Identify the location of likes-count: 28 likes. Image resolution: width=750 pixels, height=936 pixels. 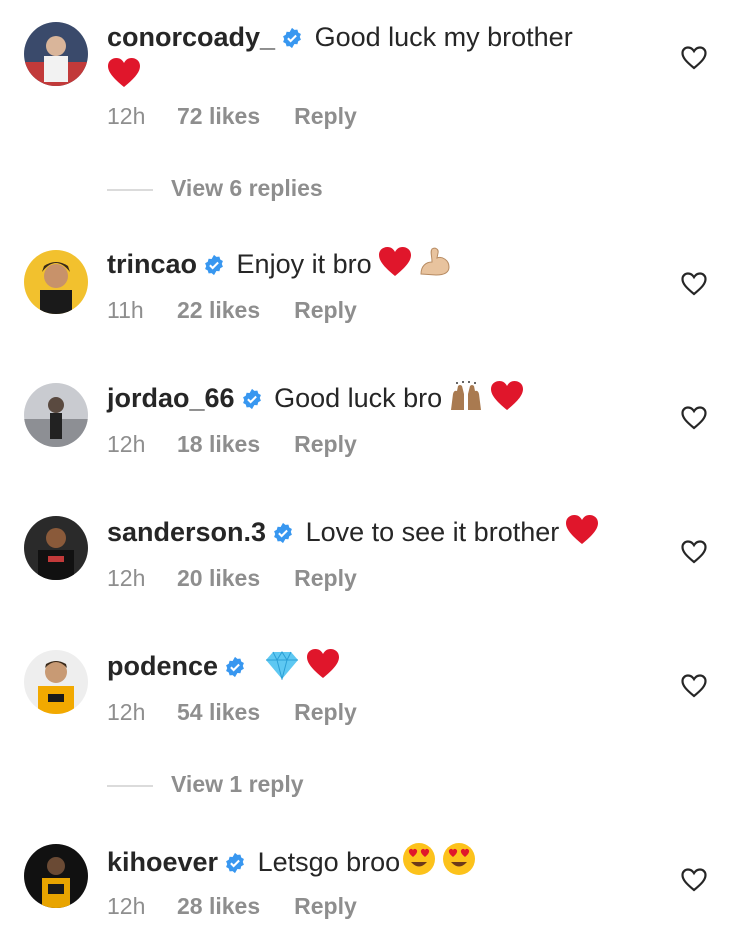
(218, 906).